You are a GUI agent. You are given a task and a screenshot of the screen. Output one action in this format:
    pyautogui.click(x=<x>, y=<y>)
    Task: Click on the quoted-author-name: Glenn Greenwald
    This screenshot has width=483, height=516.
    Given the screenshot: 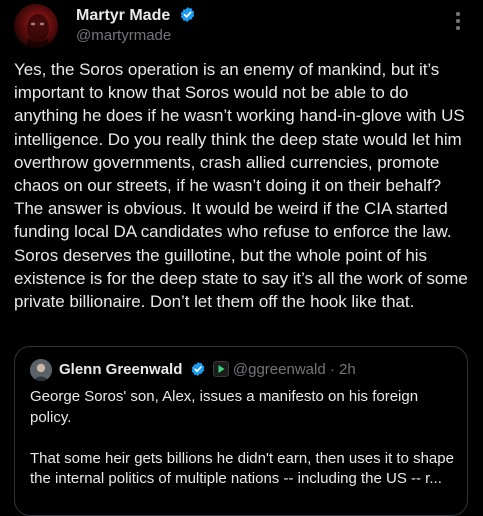 What is the action you would take?
    pyautogui.click(x=120, y=369)
    